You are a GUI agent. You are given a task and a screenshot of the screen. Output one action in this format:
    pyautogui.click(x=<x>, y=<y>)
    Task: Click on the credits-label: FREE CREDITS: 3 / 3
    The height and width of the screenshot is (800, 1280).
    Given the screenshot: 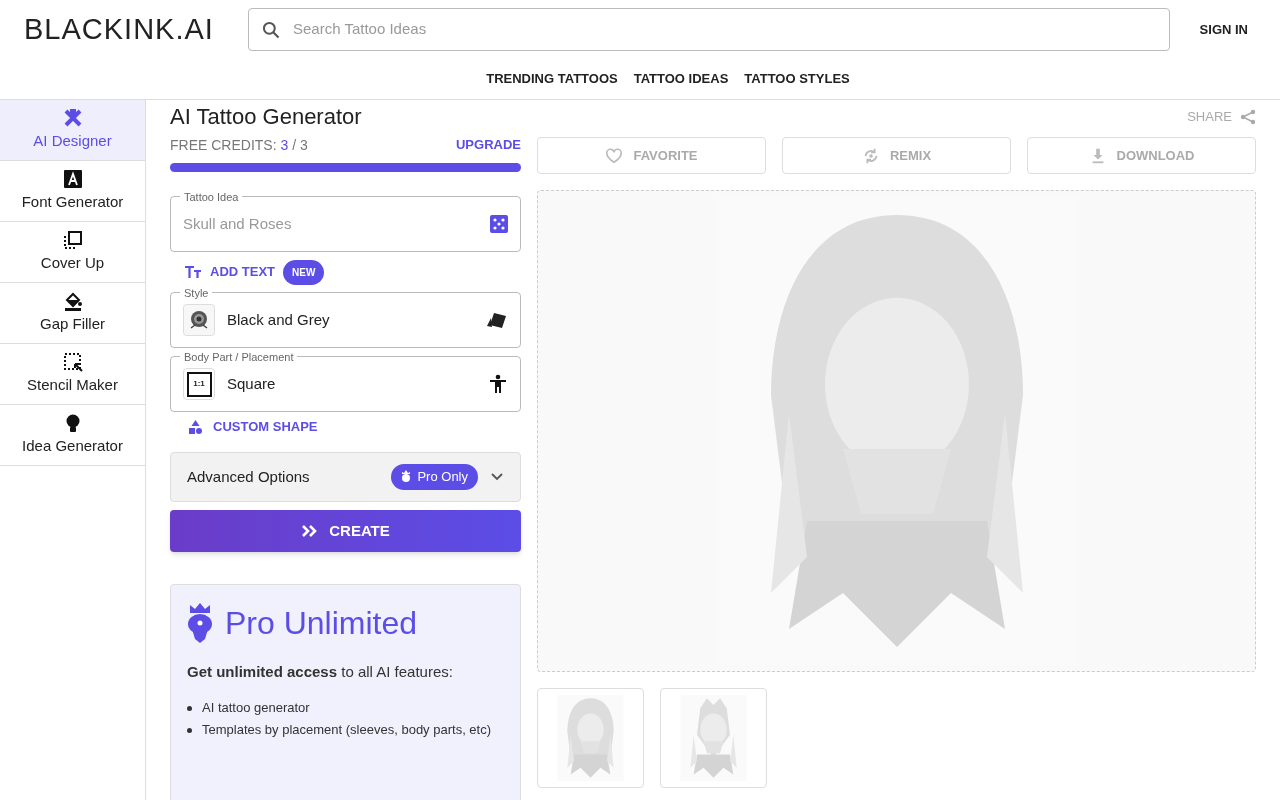 What is the action you would take?
    pyautogui.click(x=239, y=145)
    